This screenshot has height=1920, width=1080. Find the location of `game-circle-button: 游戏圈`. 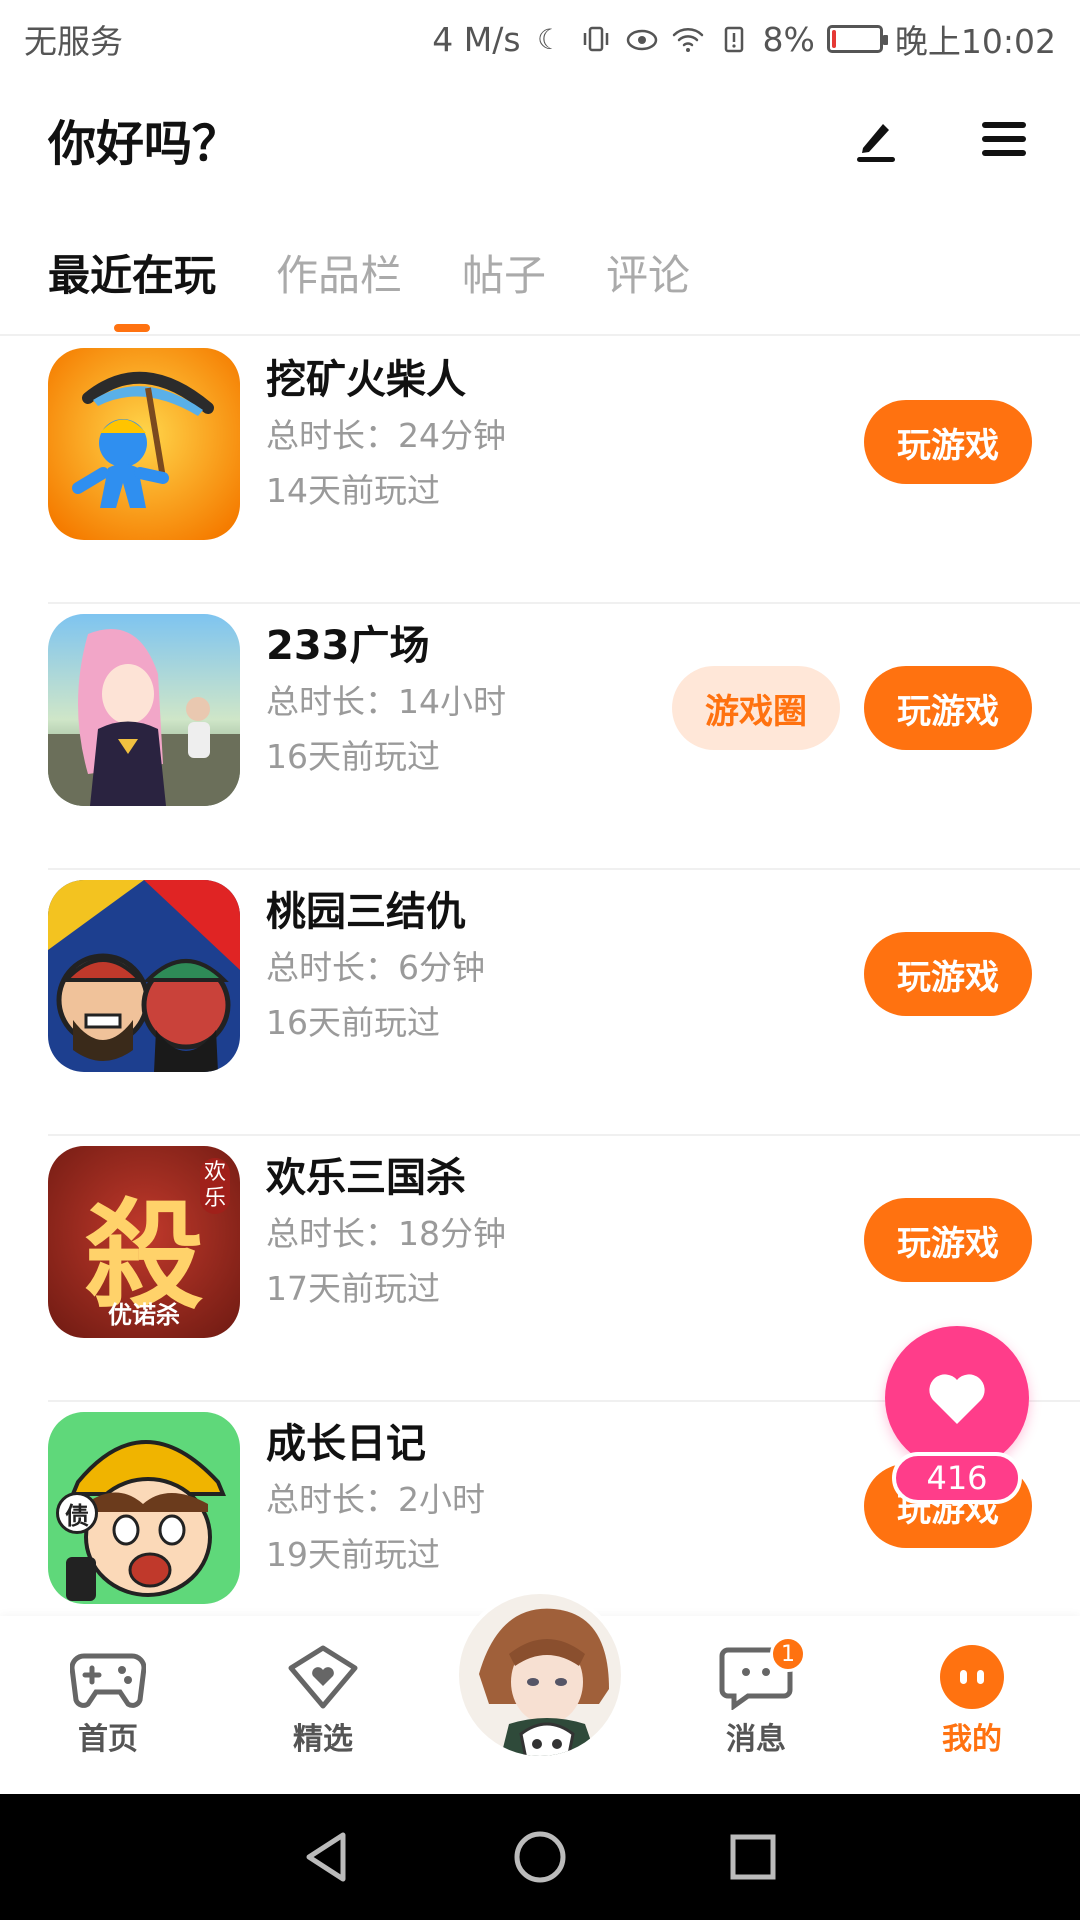

game-circle-button: 游戏圈 is located at coordinates (756, 708).